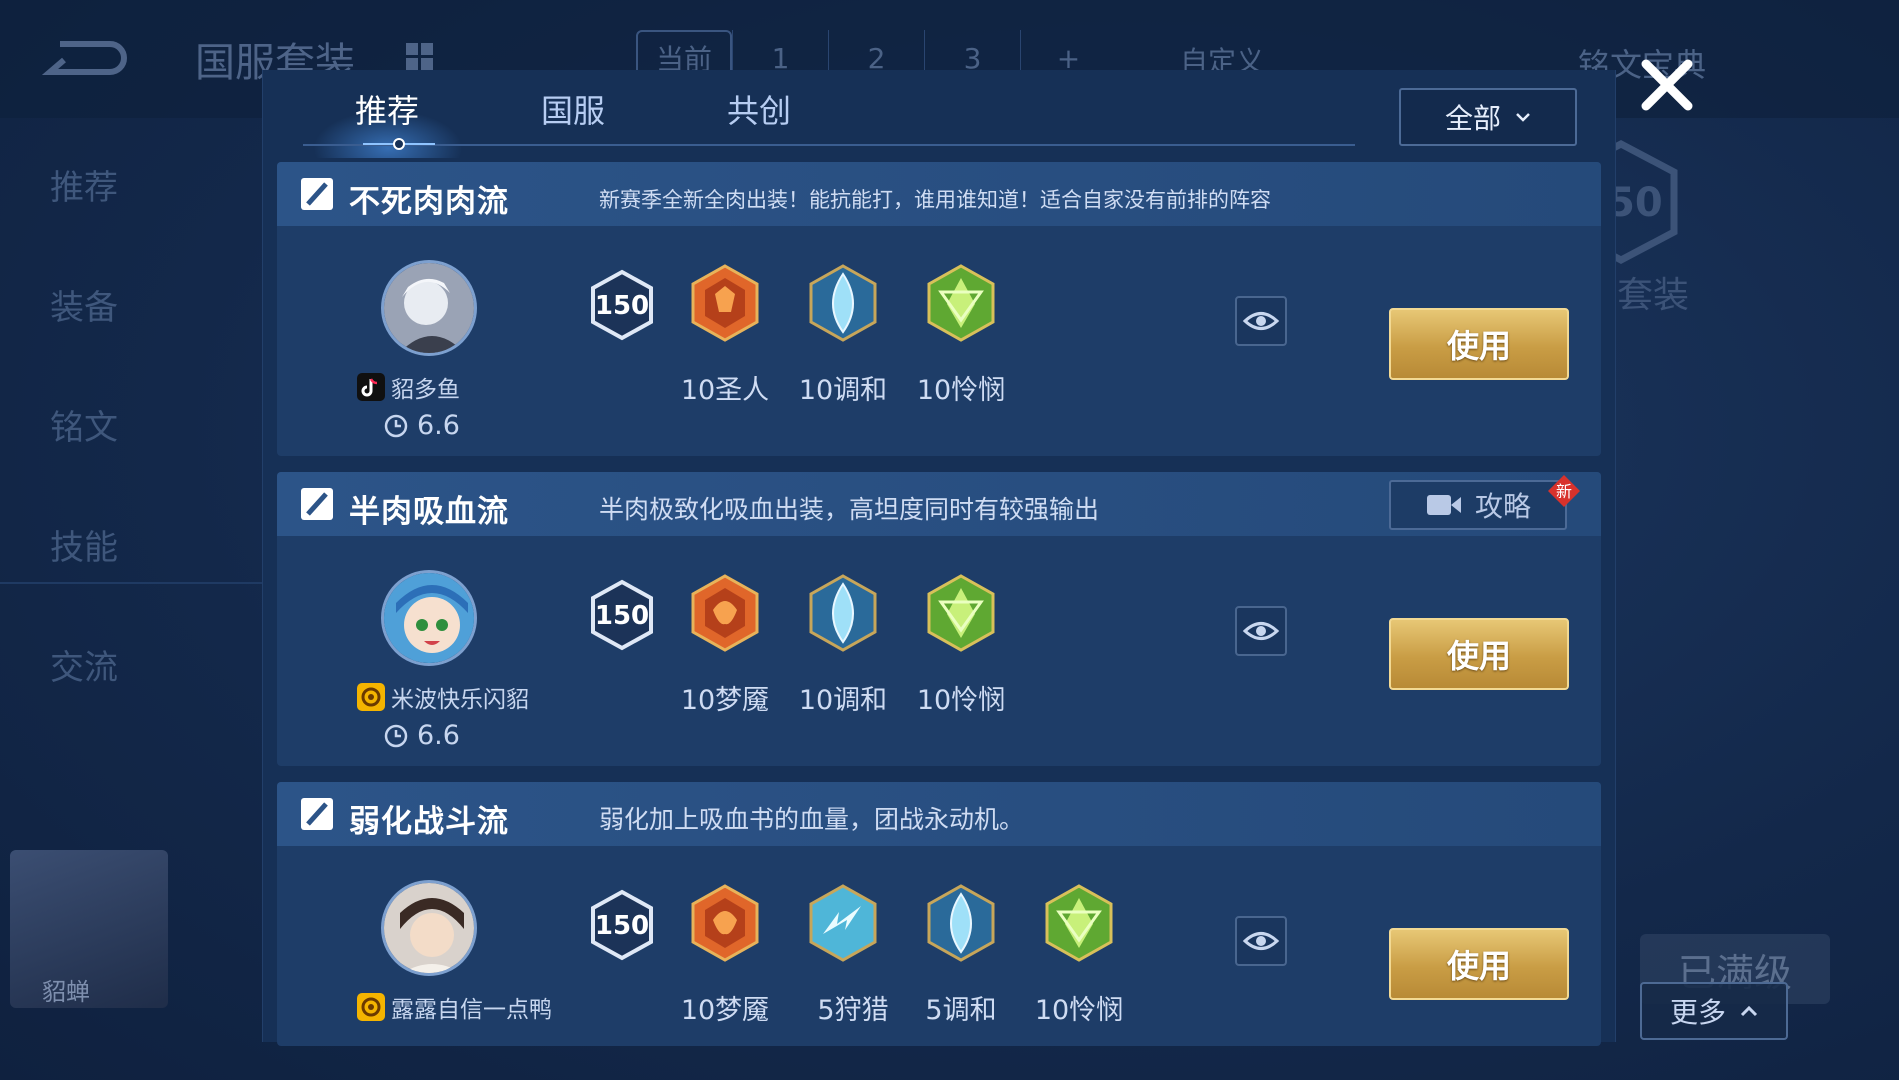 The width and height of the screenshot is (1899, 1080). I want to click on card-description: 半肉极致化吸血出装，高坦度同时有较强输出, so click(849, 509).